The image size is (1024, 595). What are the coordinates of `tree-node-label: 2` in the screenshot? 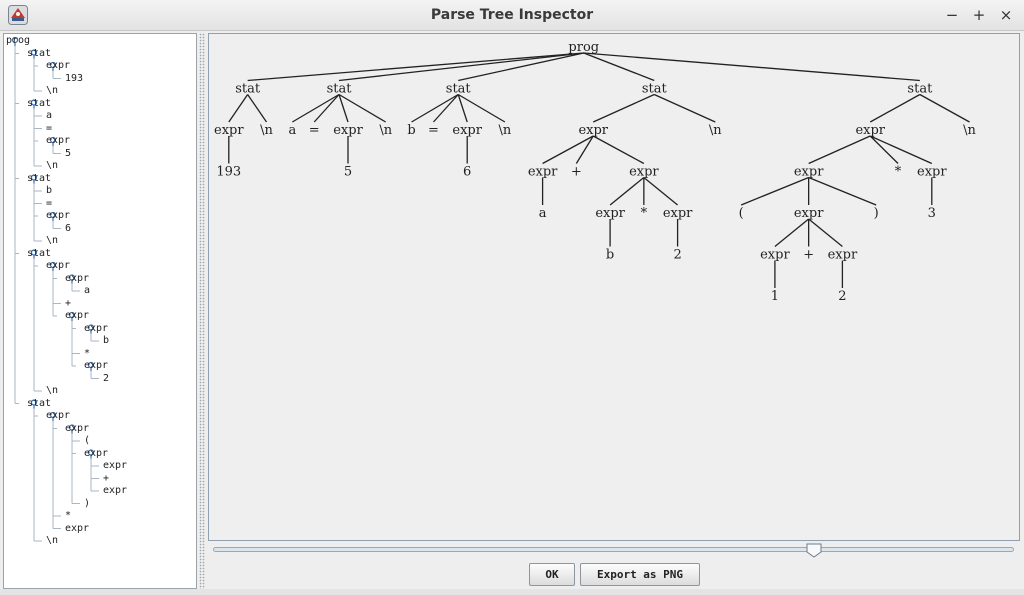 It's located at (106, 379).